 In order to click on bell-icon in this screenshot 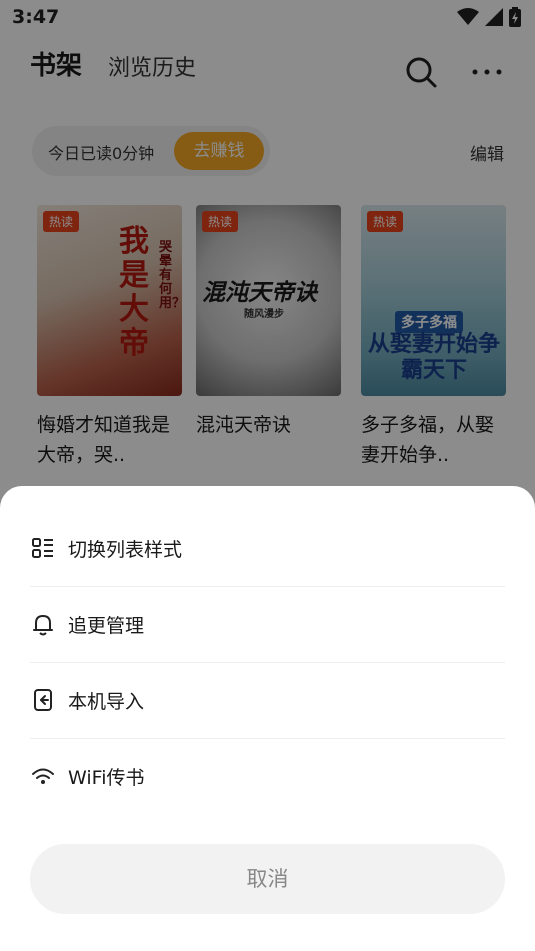, I will do `click(43, 625)`.